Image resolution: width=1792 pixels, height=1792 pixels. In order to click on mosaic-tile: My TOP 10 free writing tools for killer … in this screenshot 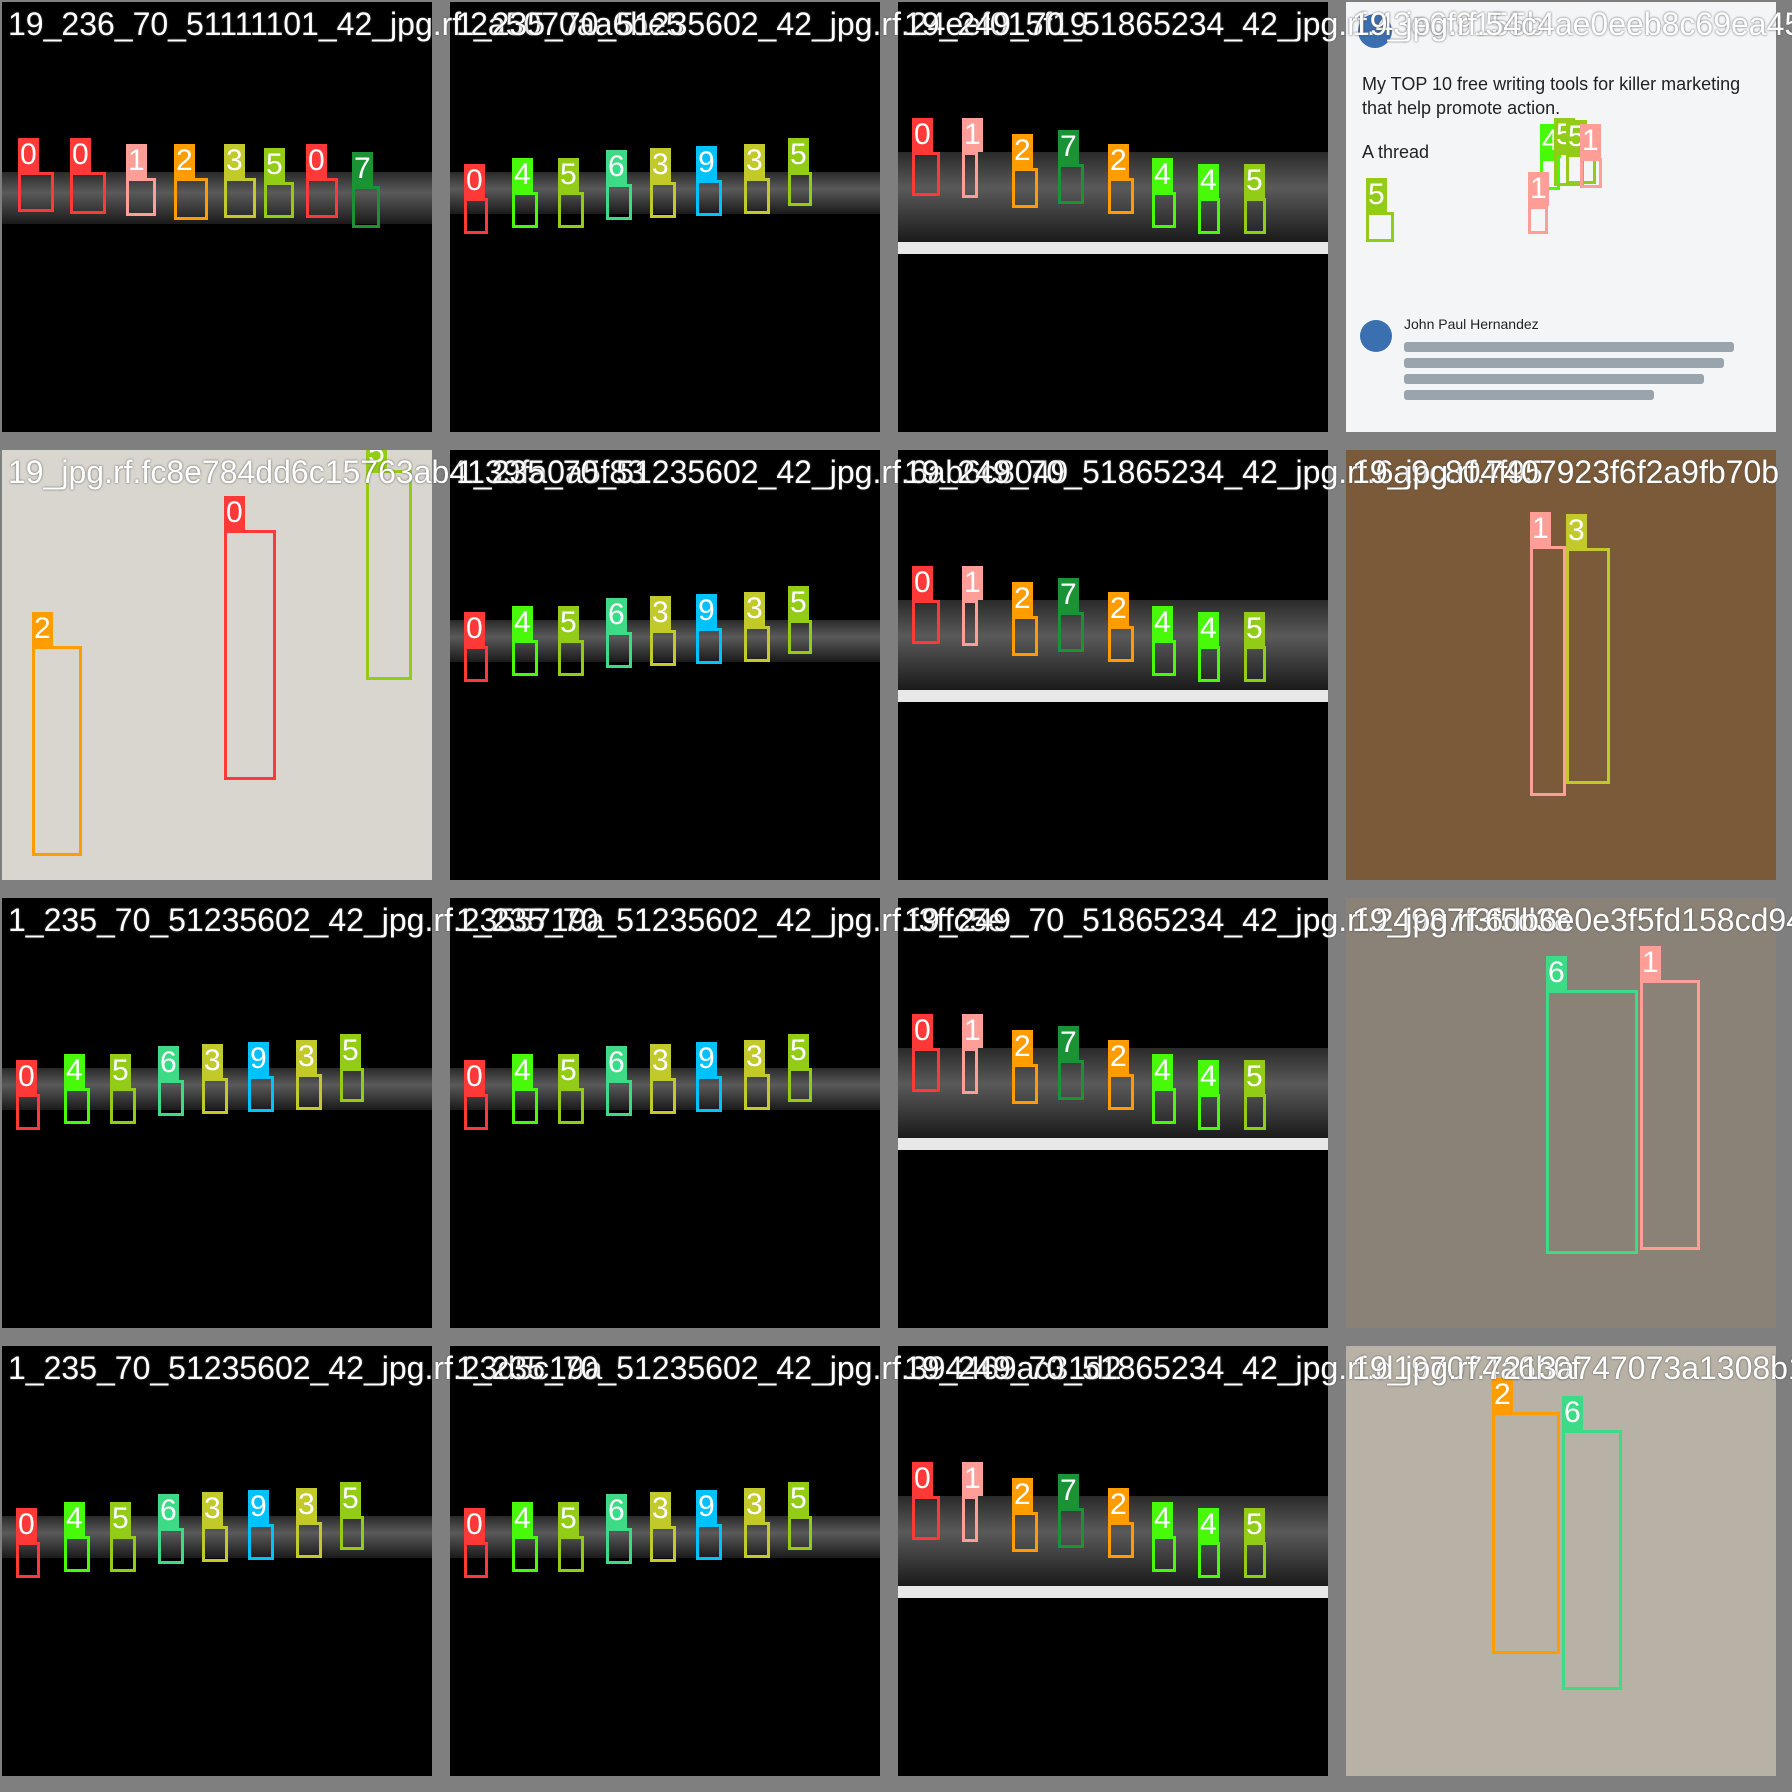, I will do `click(1561, 217)`.